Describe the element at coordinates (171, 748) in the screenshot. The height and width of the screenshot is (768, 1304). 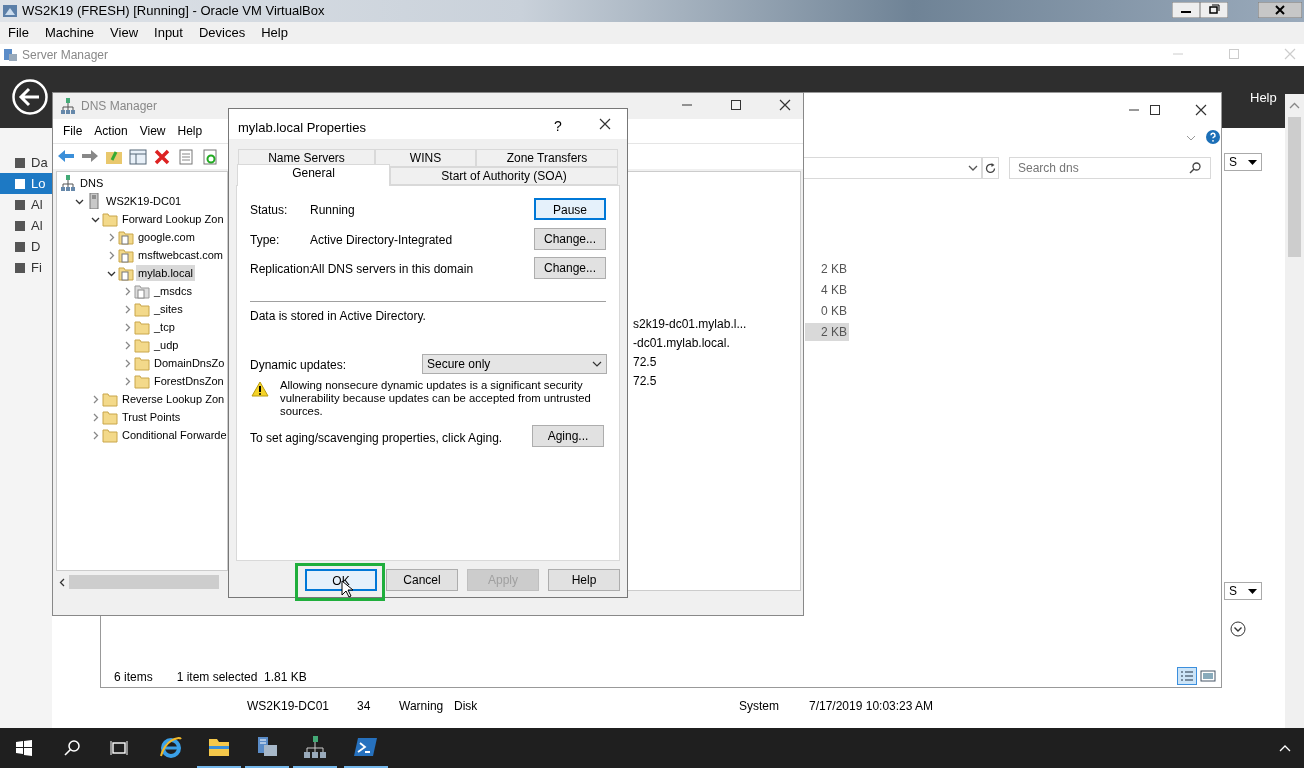
I see `browser-icon` at that location.